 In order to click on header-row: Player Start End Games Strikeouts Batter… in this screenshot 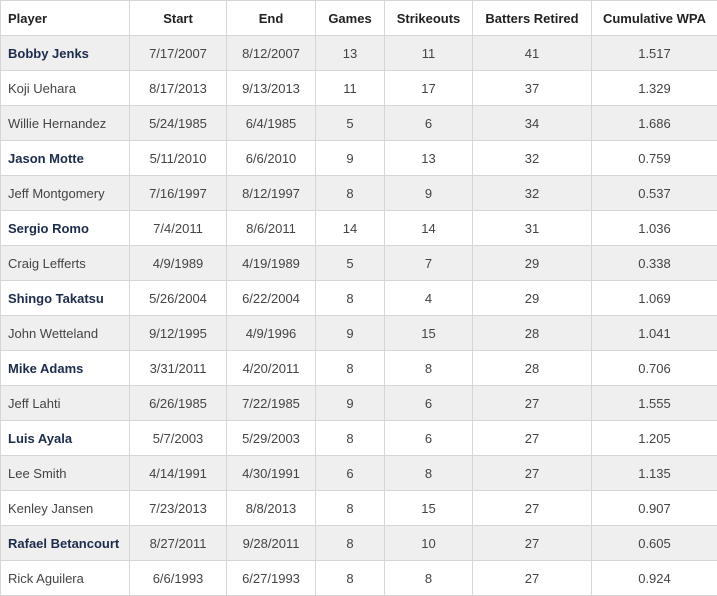, I will do `click(359, 18)`.